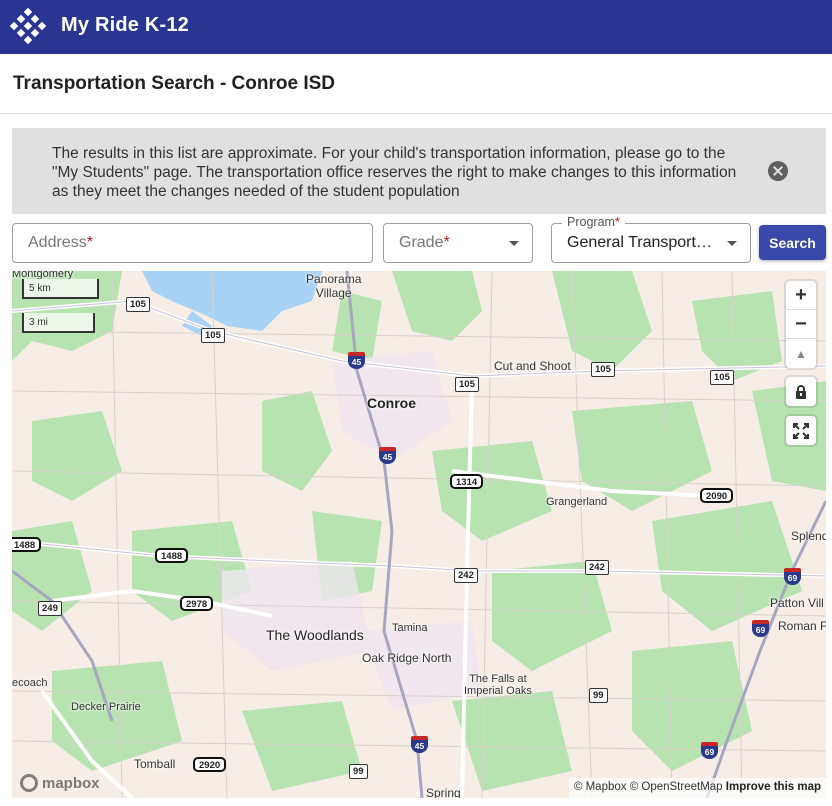  Describe the element at coordinates (60, 242) in the screenshot. I see `address-placeholder: Address*` at that location.